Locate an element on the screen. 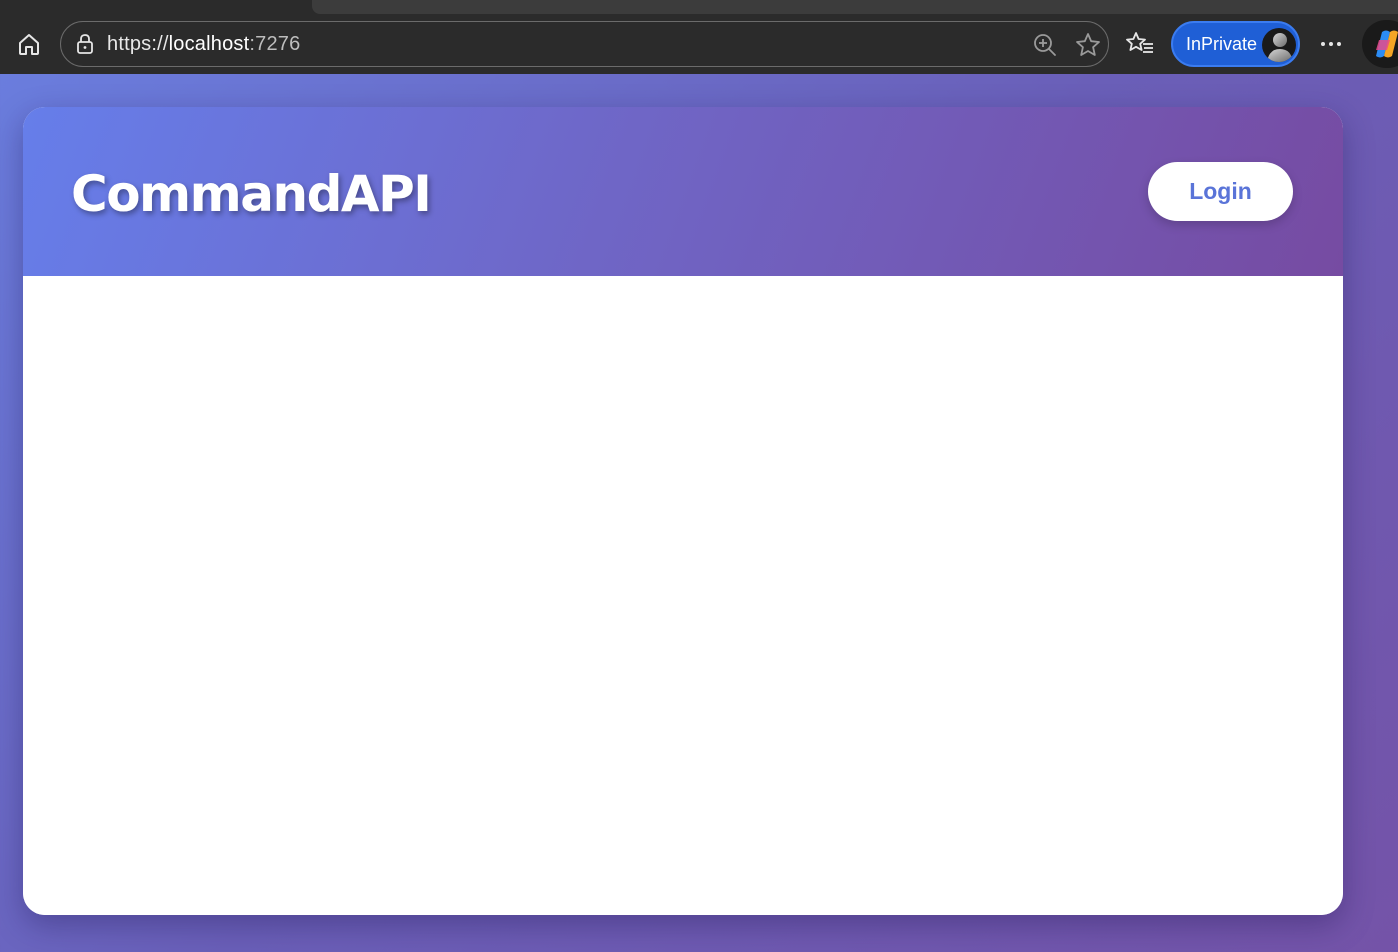  url-text: https://localhost:7276 is located at coordinates (203, 44).